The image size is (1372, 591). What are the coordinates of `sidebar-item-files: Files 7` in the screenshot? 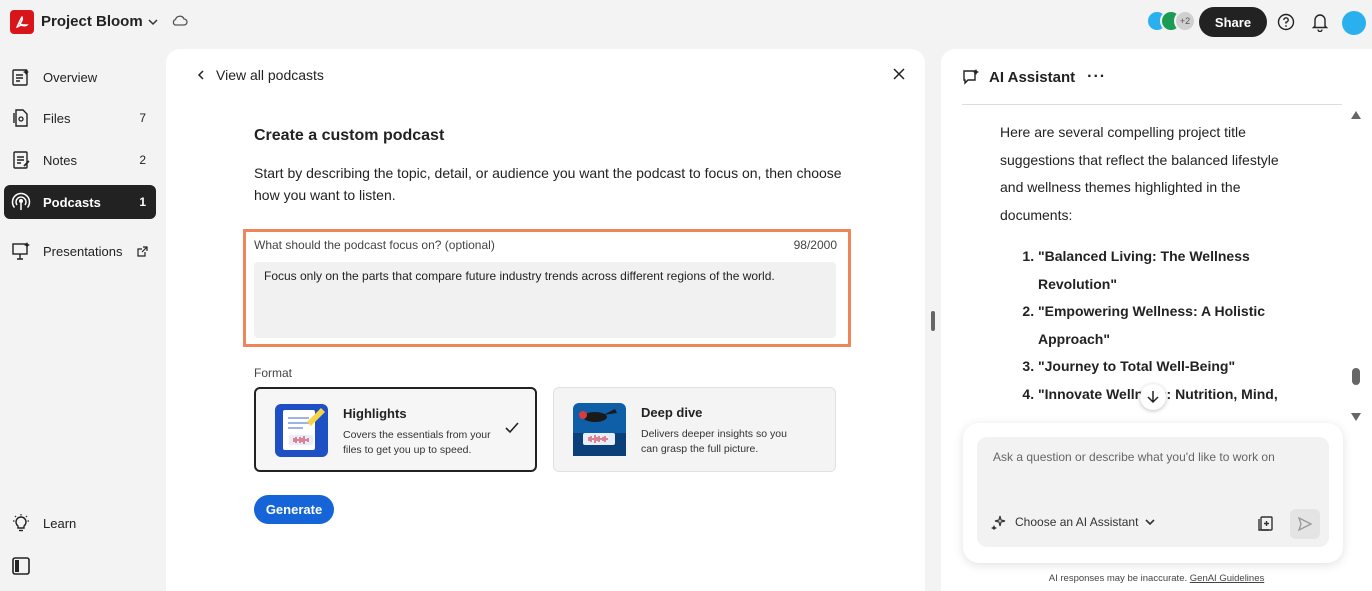 It's located at (80, 118).